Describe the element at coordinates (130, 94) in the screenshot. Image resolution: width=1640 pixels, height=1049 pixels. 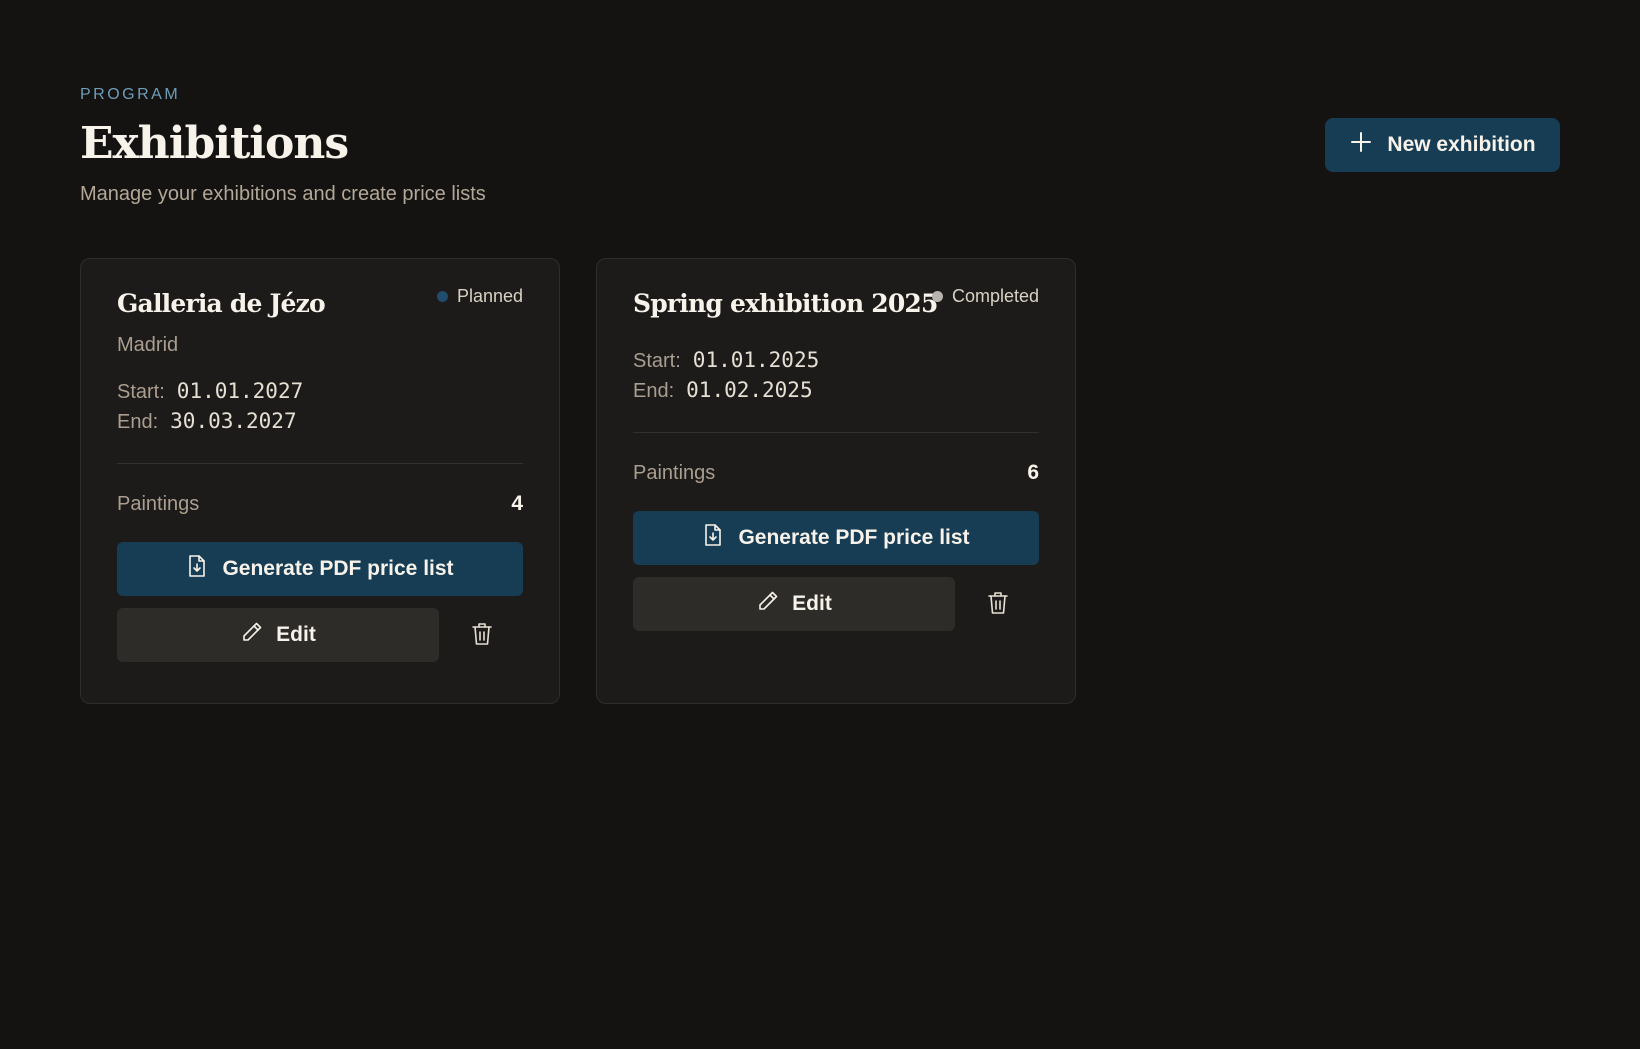
I see `section-eyebrow: PROGRAM` at that location.